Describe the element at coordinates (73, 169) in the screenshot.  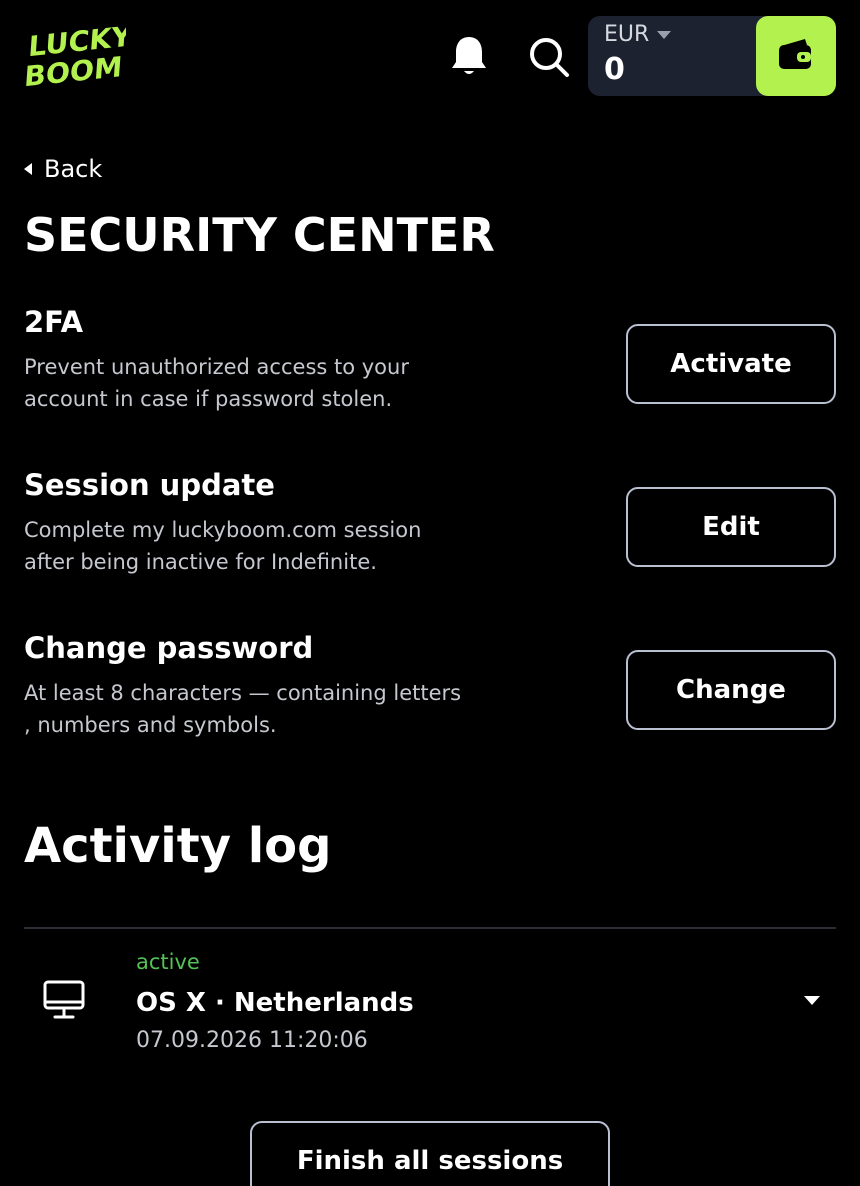
I see `back-label: Back` at that location.